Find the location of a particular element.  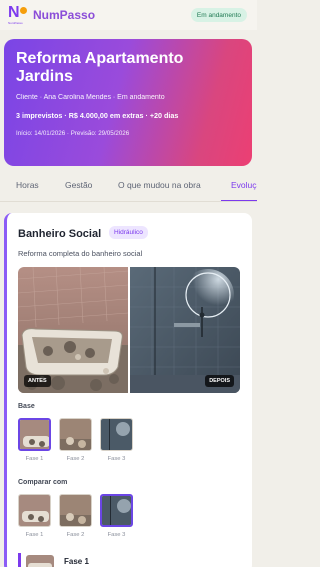

tab-gestao: Gestão is located at coordinates (78, 185).